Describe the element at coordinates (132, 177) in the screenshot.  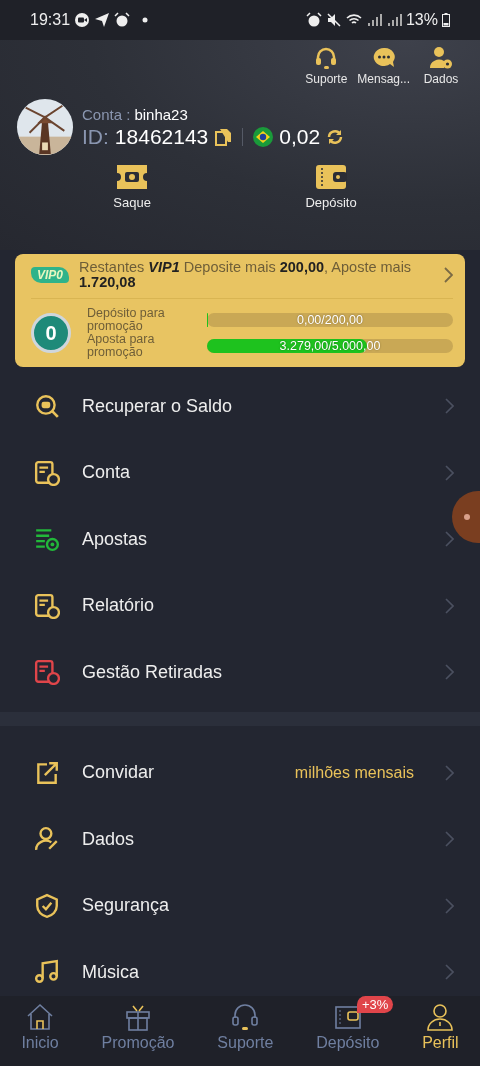
I see `ticket-icon` at that location.